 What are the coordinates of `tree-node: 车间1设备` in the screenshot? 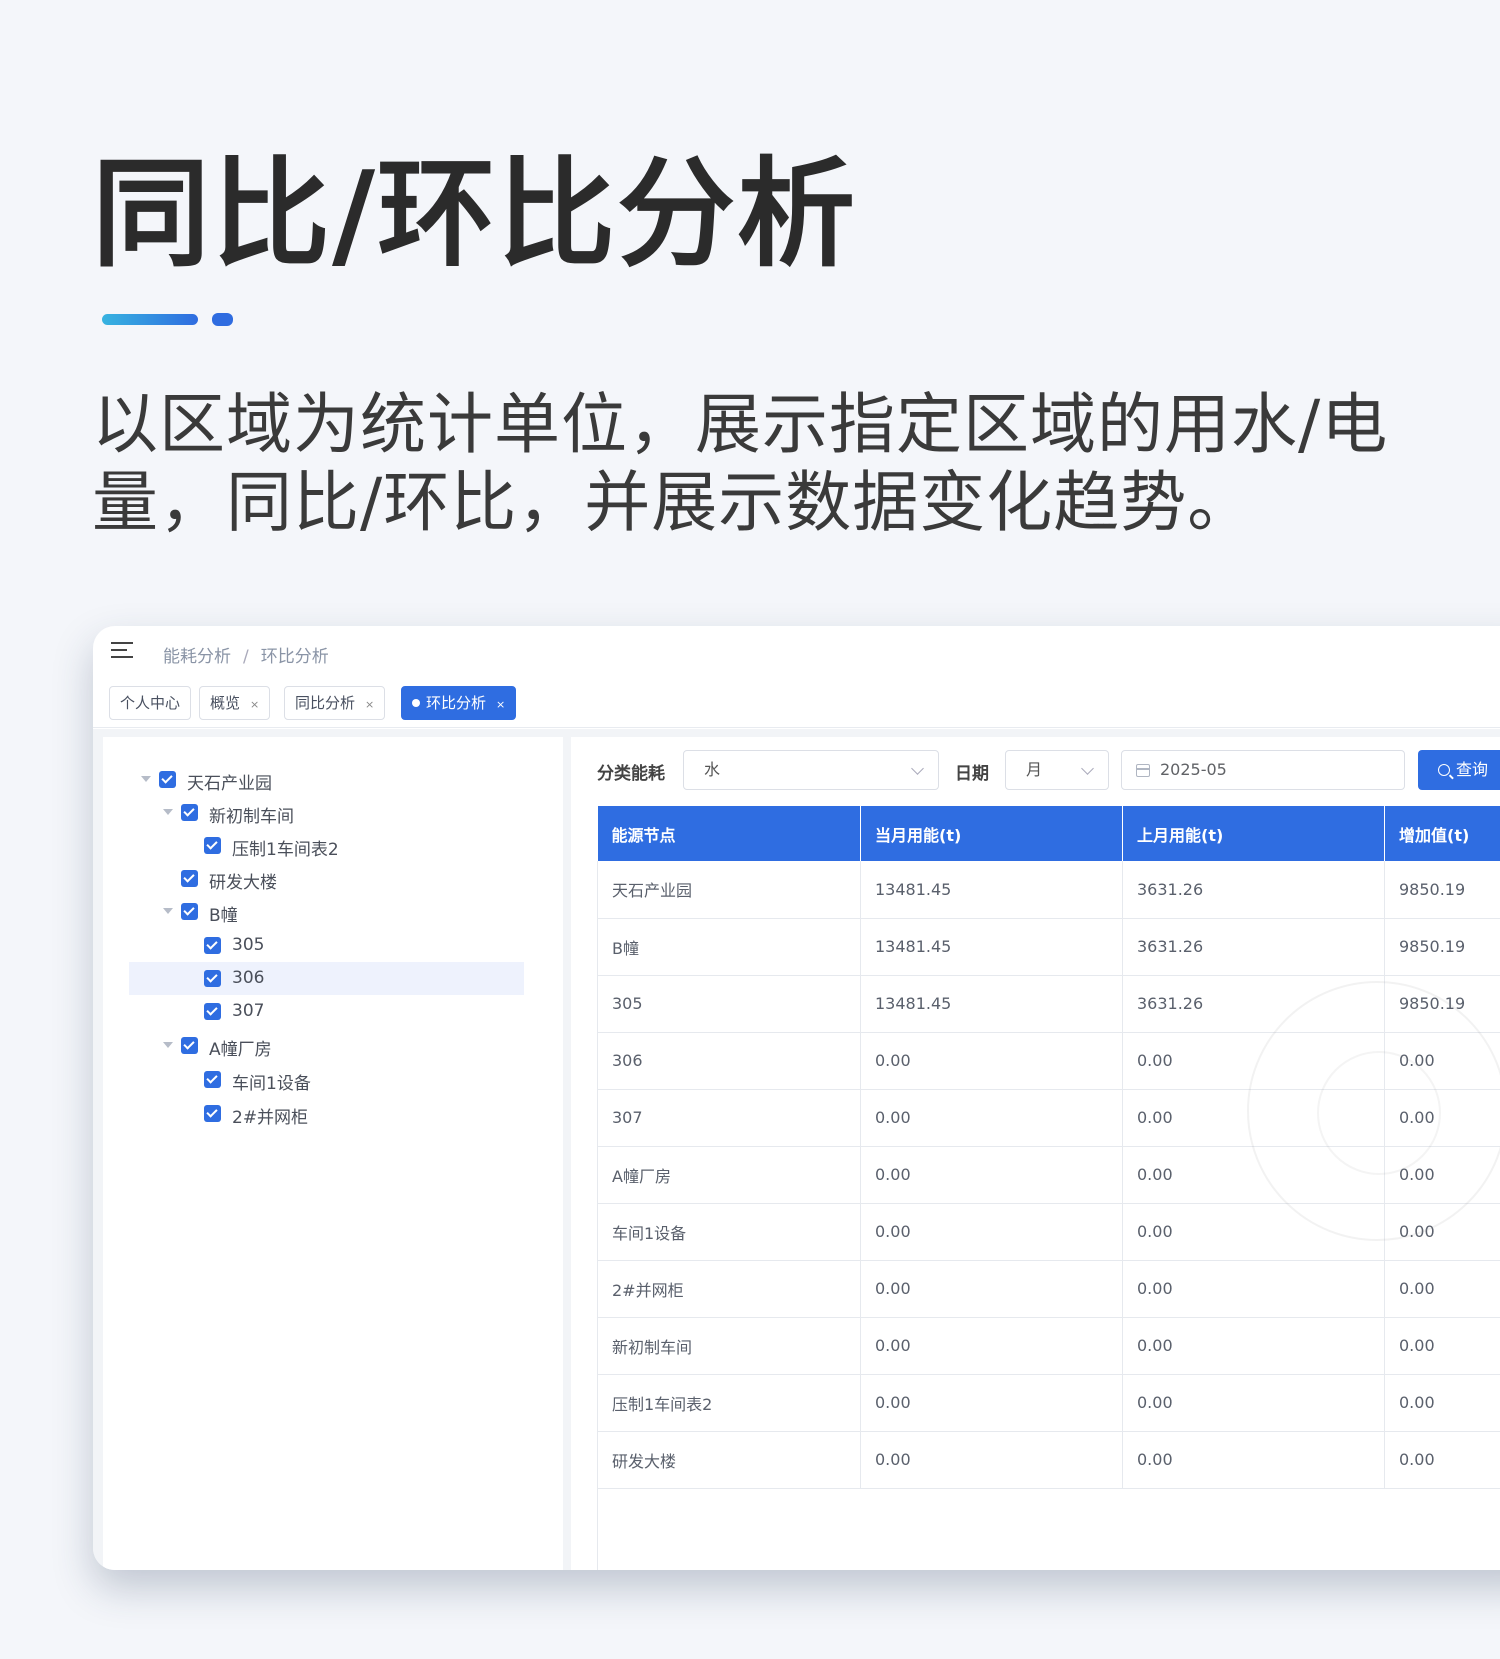 It's located at (326, 1079).